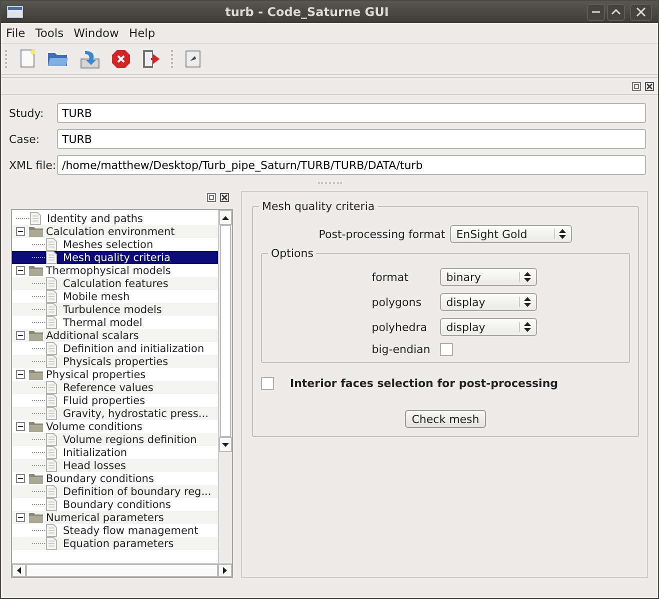 The image size is (659, 600). Describe the element at coordinates (115, 335) in the screenshot. I see `tree-item: Additional scalars` at that location.